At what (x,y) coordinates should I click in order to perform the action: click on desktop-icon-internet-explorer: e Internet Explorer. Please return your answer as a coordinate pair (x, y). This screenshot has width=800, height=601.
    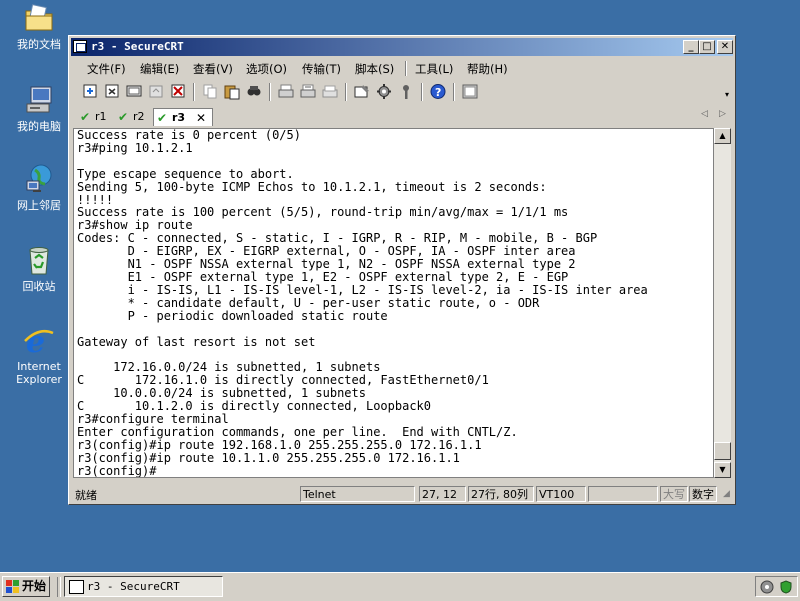
    Looking at the image, I should click on (39, 355).